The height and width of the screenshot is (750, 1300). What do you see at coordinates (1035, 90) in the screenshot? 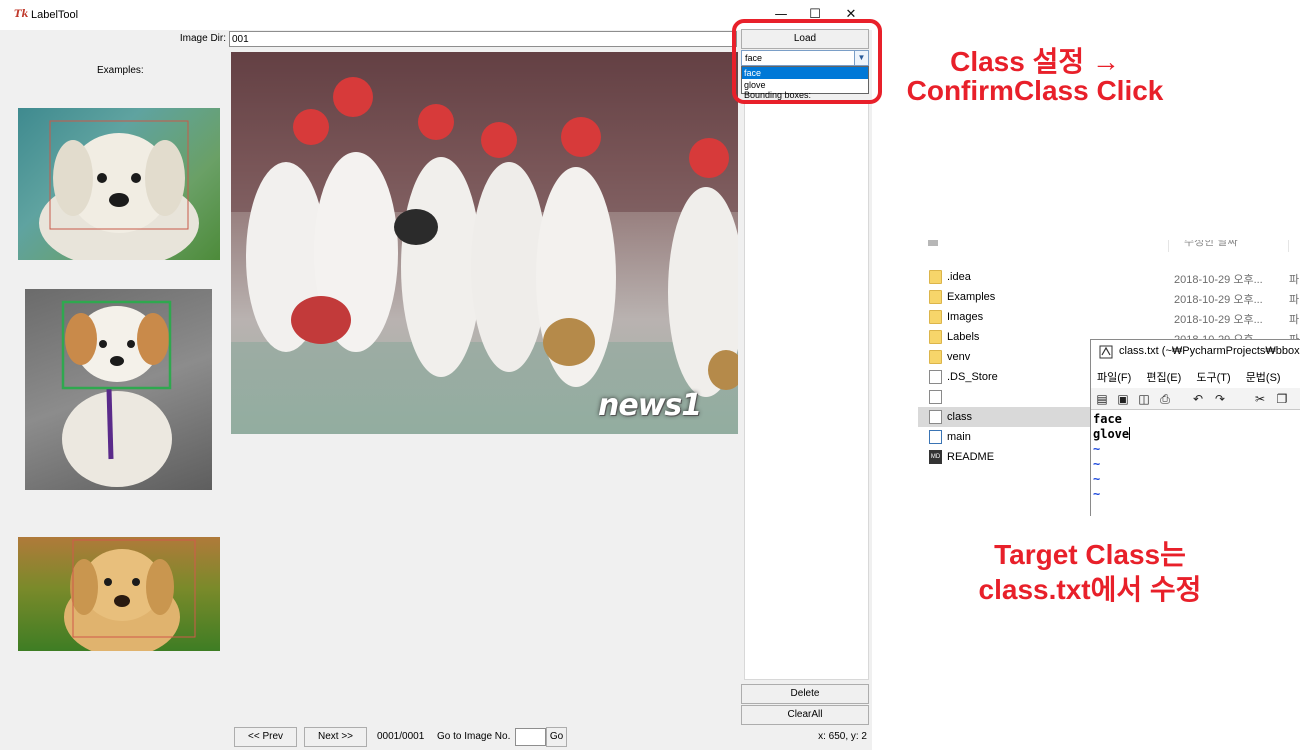
I see `annotation-confirm-click: ConfirmClass Click` at bounding box center [1035, 90].